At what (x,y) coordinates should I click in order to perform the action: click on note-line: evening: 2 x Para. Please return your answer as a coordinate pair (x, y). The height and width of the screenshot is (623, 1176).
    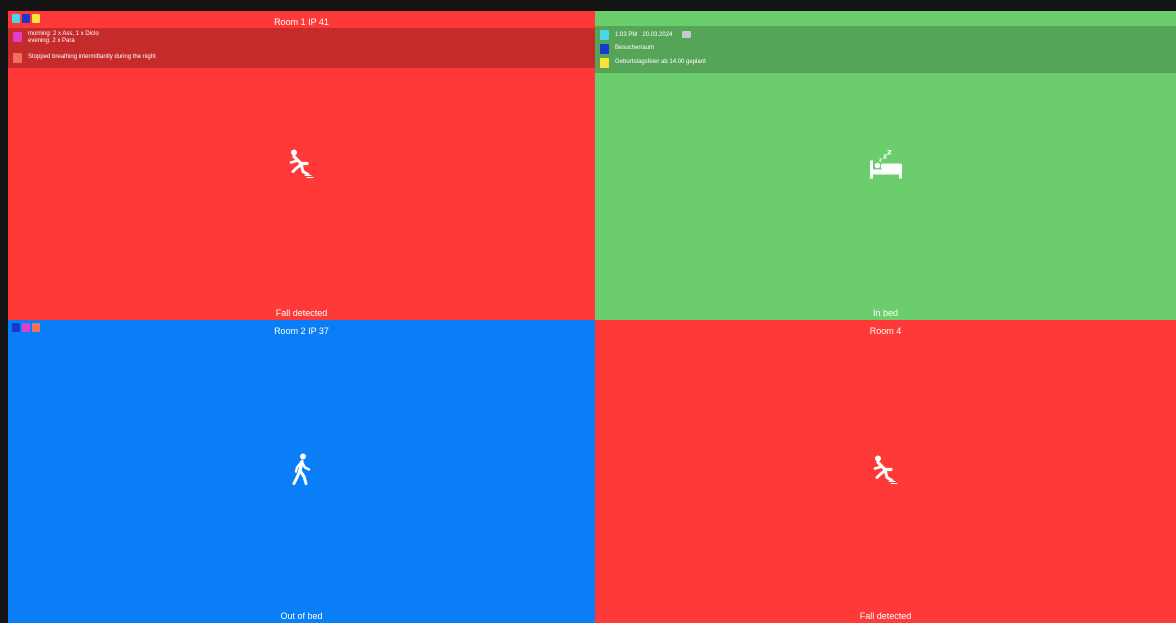
    Looking at the image, I should click on (51, 41).